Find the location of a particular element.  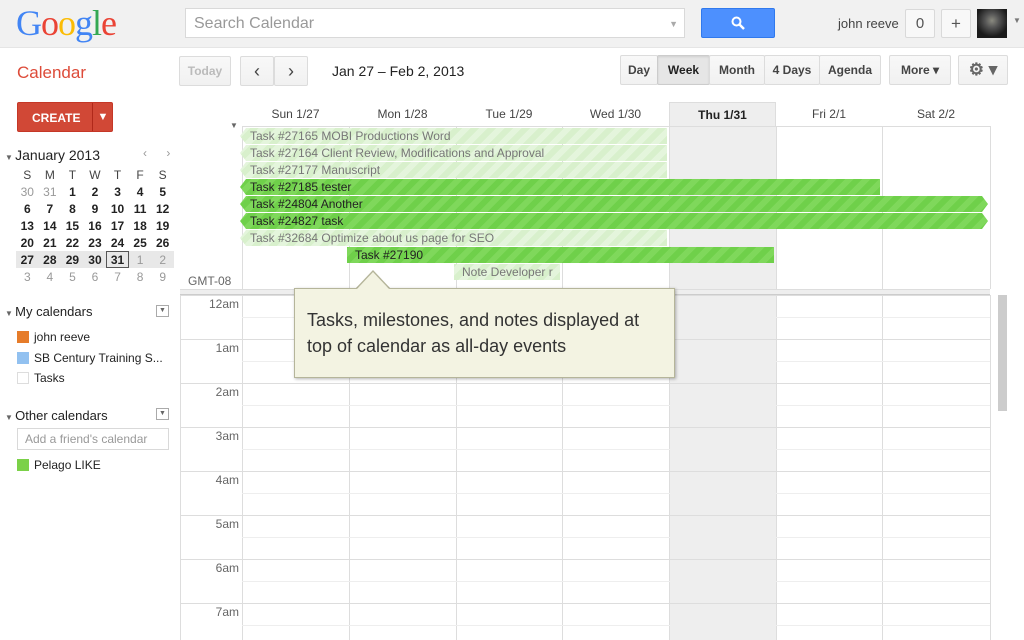

allday-event: Note Developer r is located at coordinates (507, 272).